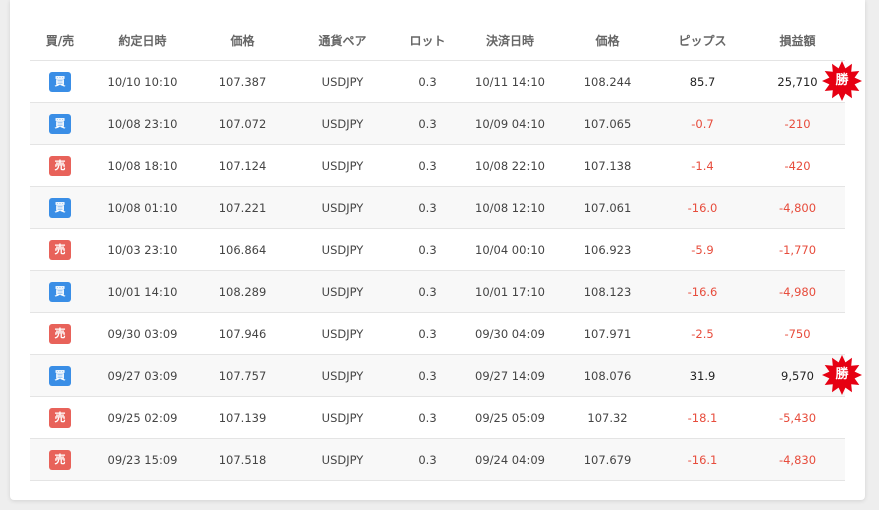 The image size is (879, 510). I want to click on close-time-cell: 10/04 00:10, so click(510, 249).